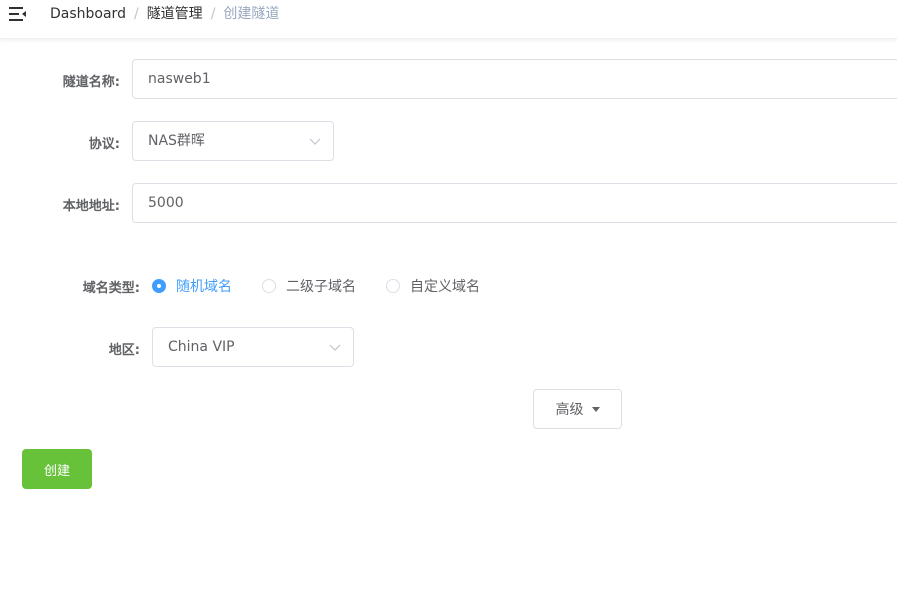 The height and width of the screenshot is (612, 897). I want to click on create-button: 创建, so click(57, 469).